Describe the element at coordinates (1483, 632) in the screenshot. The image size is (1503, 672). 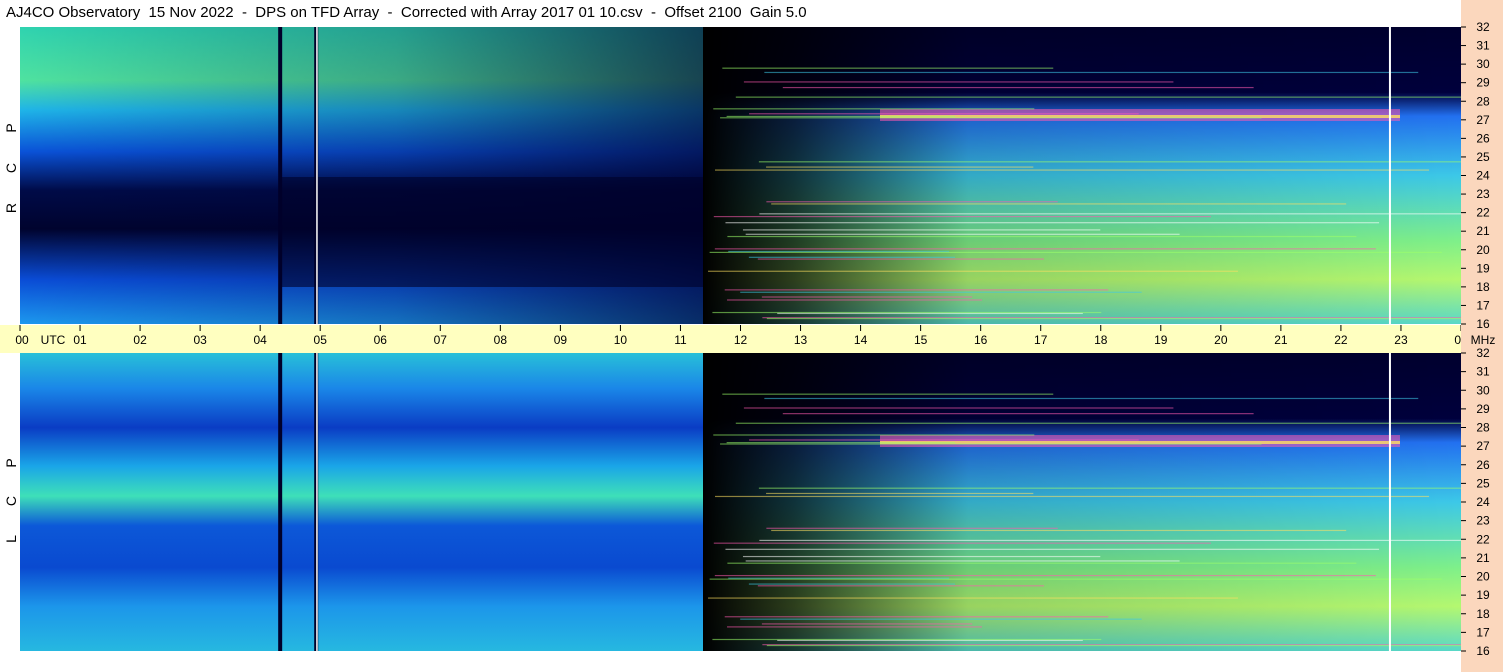
I see `freq-tick-label: 17` at that location.